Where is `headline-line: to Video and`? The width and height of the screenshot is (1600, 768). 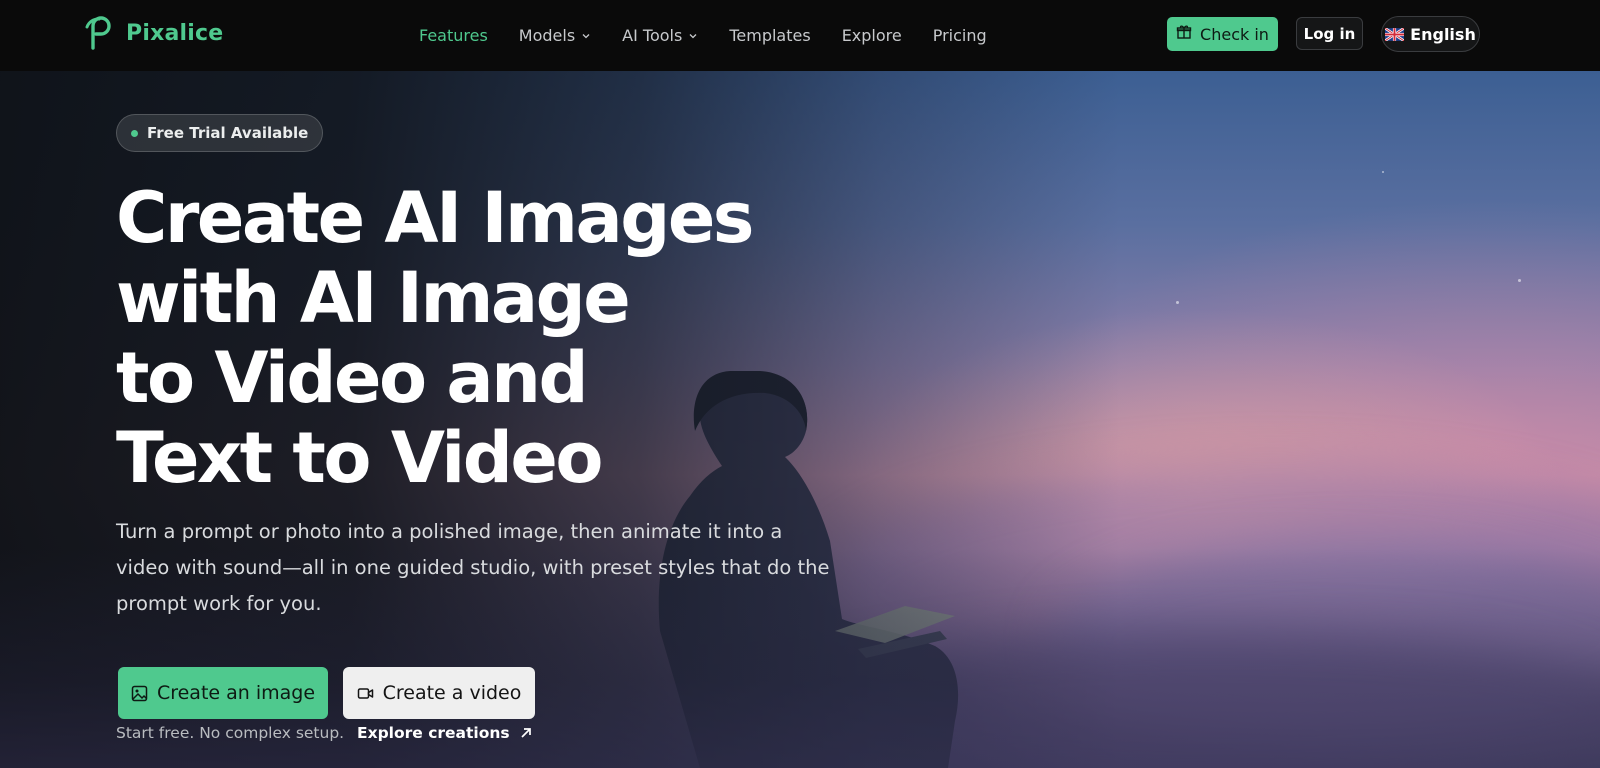
headline-line: to Video and is located at coordinates (352, 378).